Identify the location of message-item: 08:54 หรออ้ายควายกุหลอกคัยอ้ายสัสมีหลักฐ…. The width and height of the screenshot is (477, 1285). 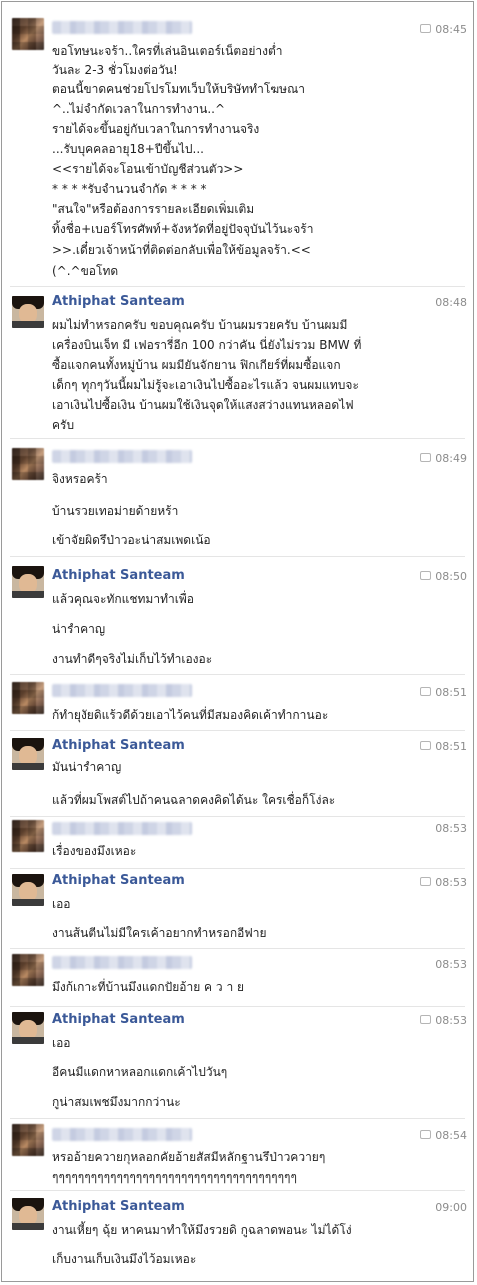
(237, 1154).